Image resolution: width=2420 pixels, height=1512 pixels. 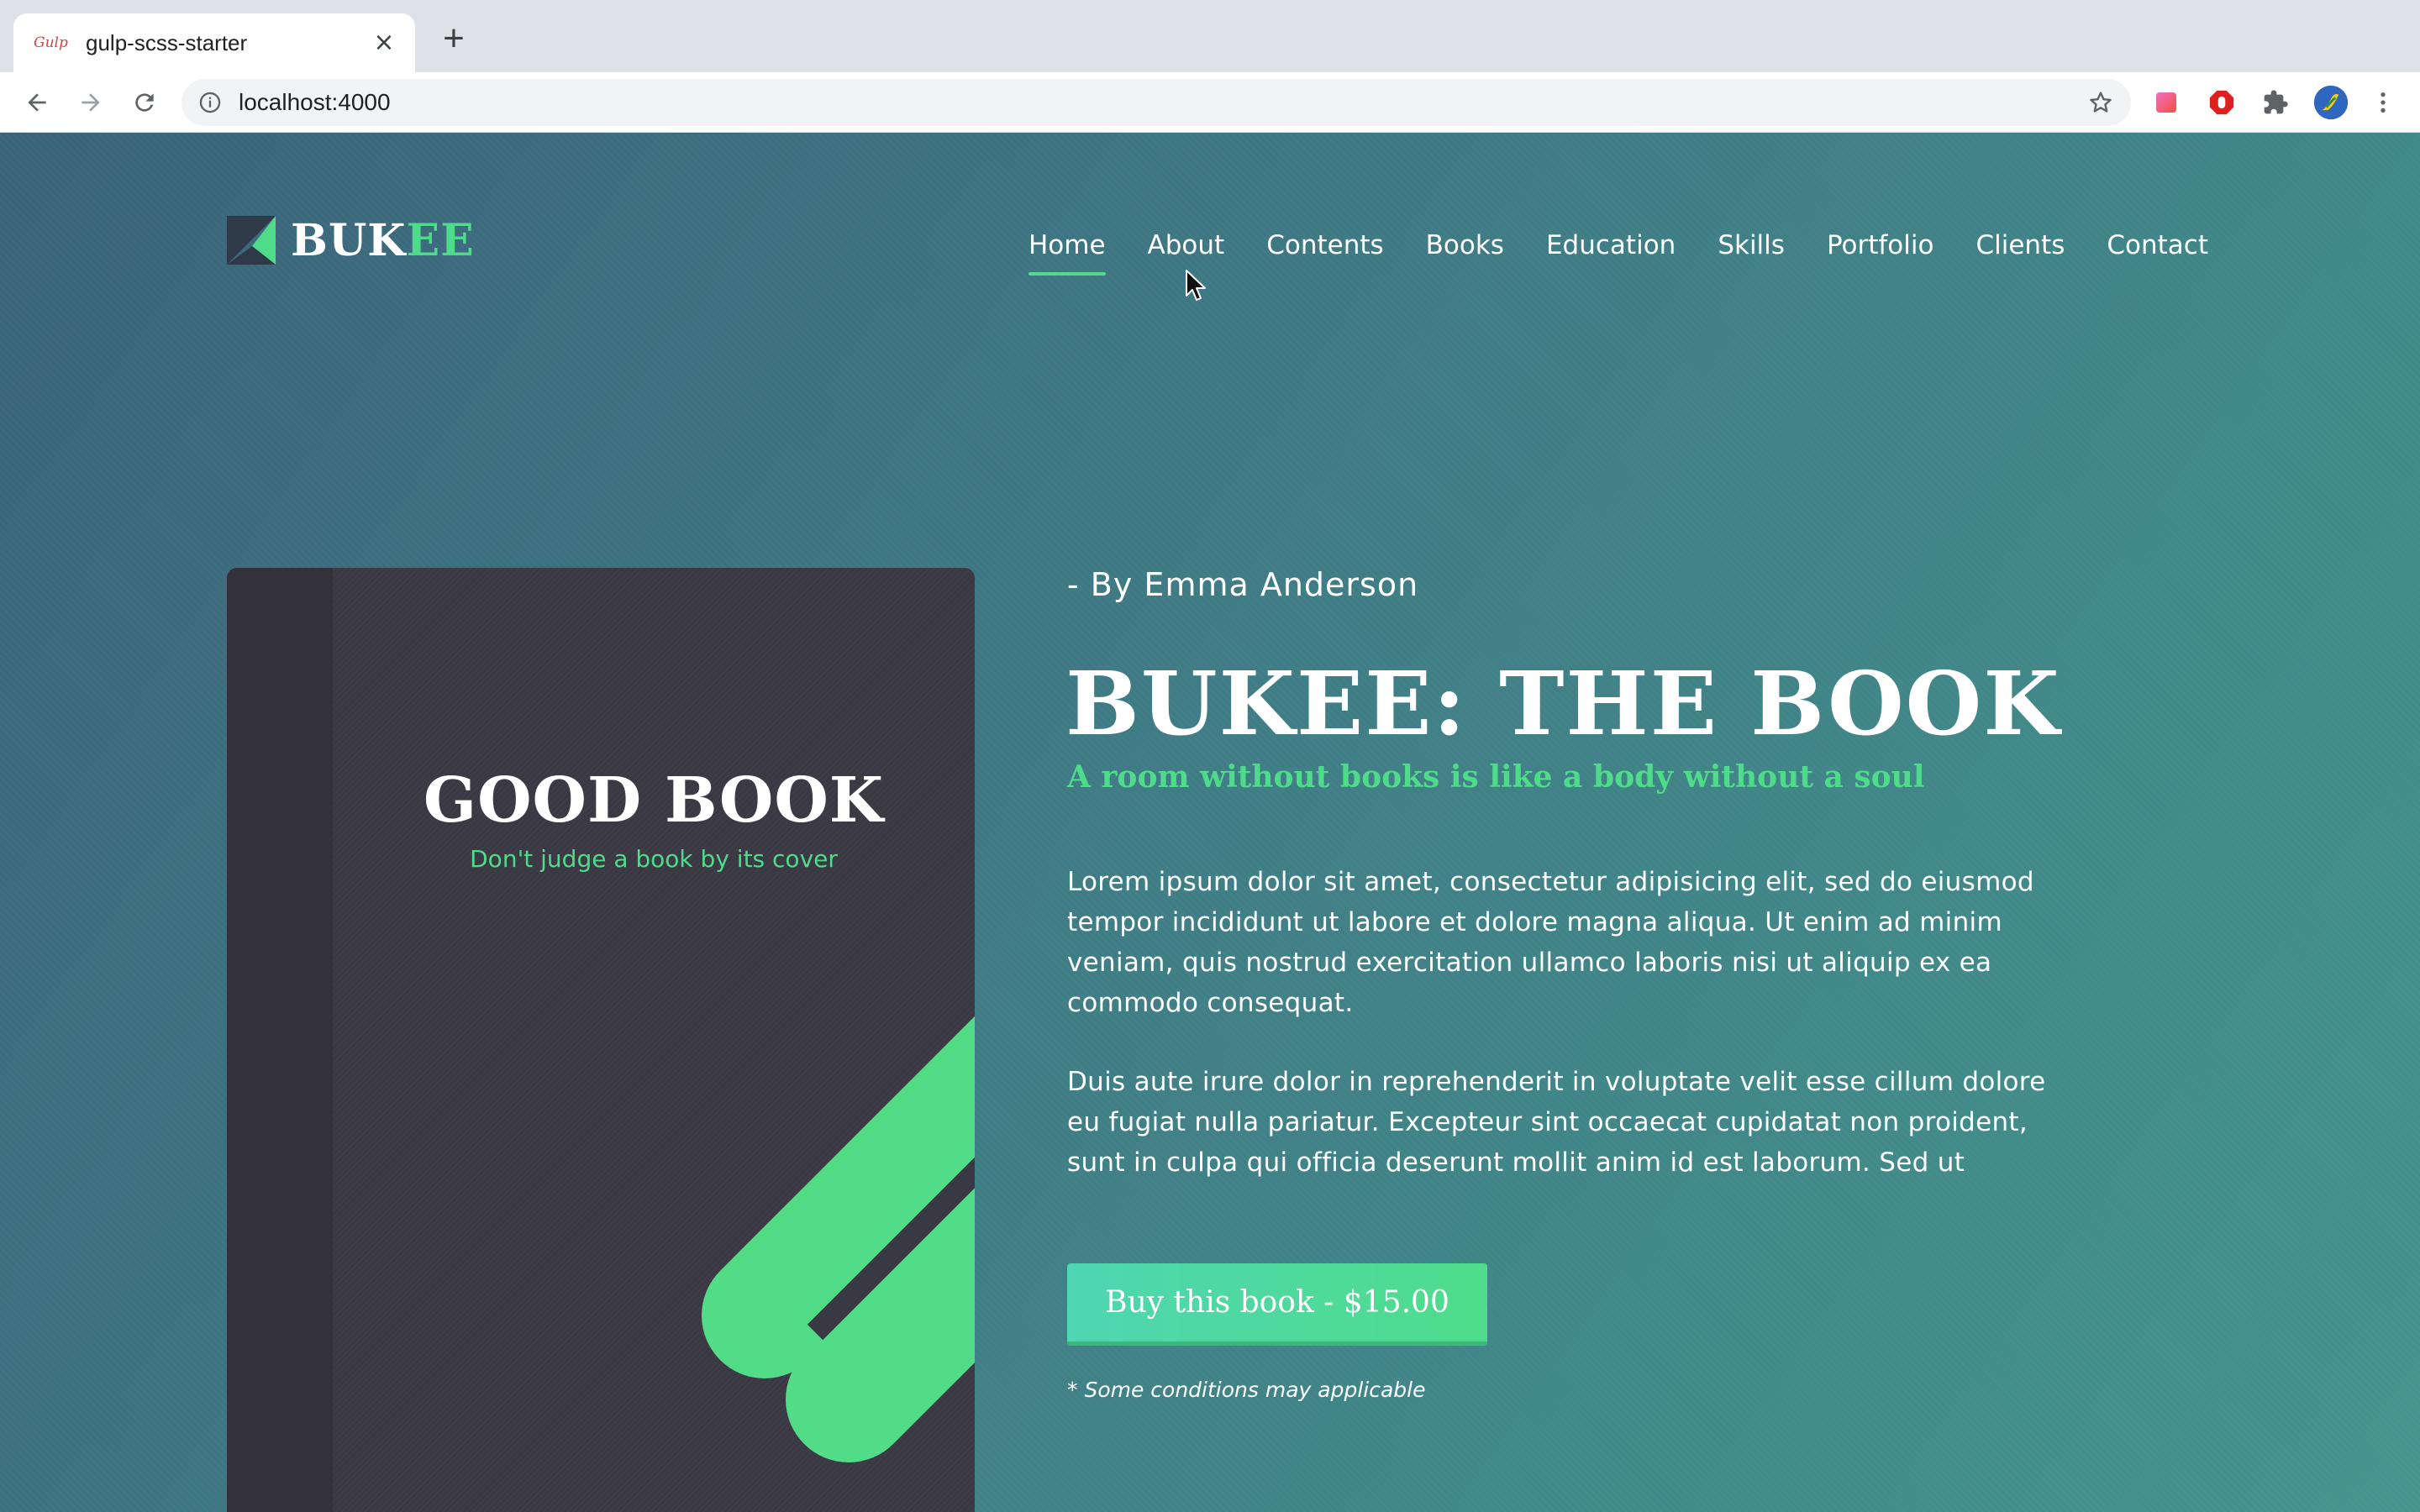 What do you see at coordinates (453, 39) in the screenshot?
I see `new-tab-button: +` at bounding box center [453, 39].